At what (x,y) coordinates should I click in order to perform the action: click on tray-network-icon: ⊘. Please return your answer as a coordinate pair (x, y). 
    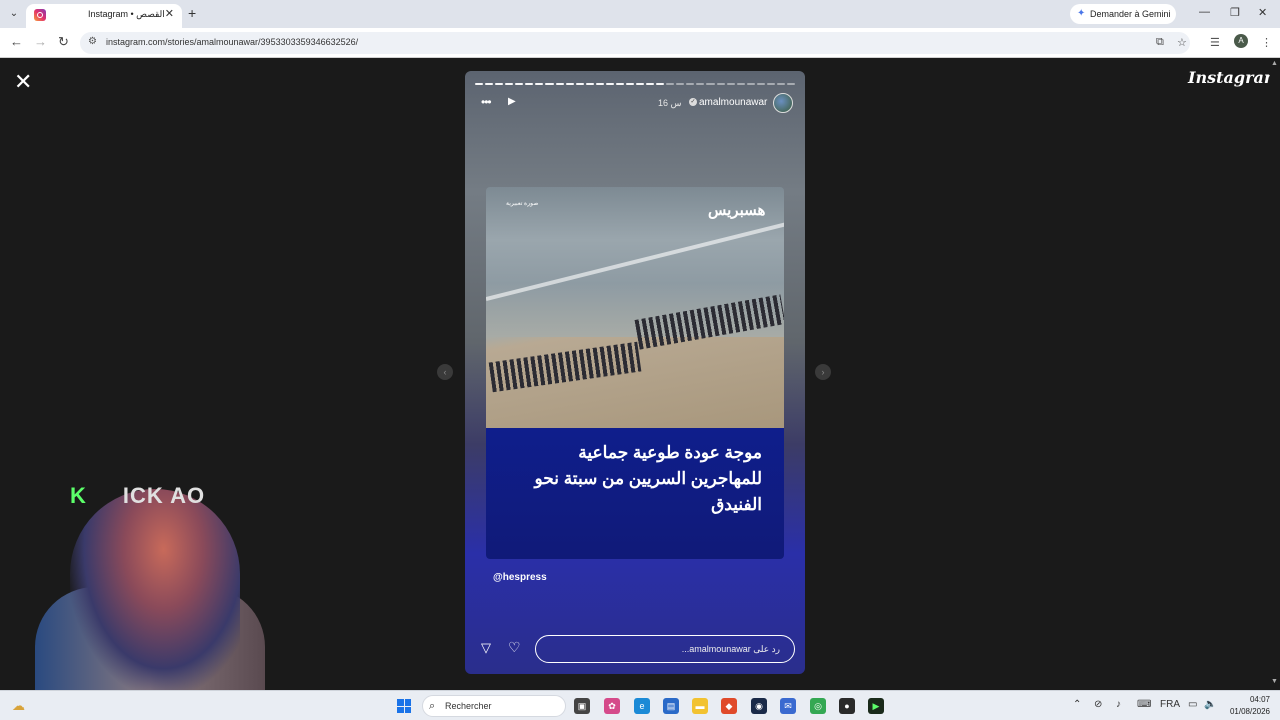
    Looking at the image, I should click on (1098, 704).